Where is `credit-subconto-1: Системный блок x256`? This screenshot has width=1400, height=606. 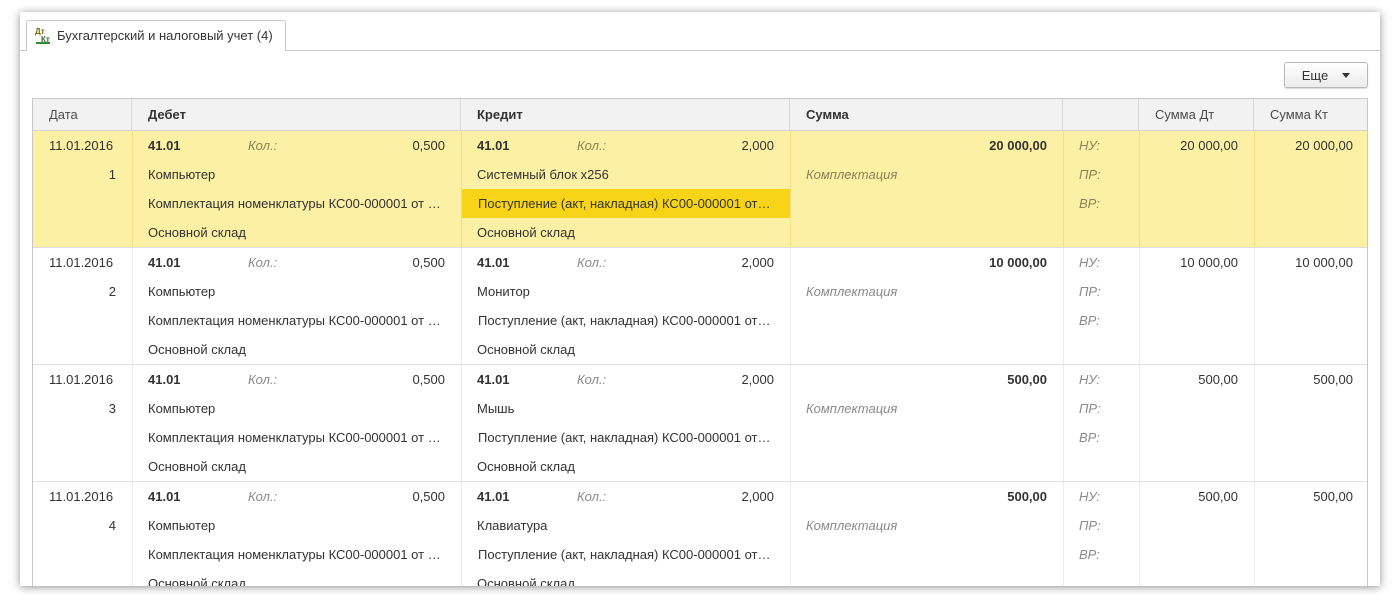 credit-subconto-1: Системный блок x256 is located at coordinates (625, 174).